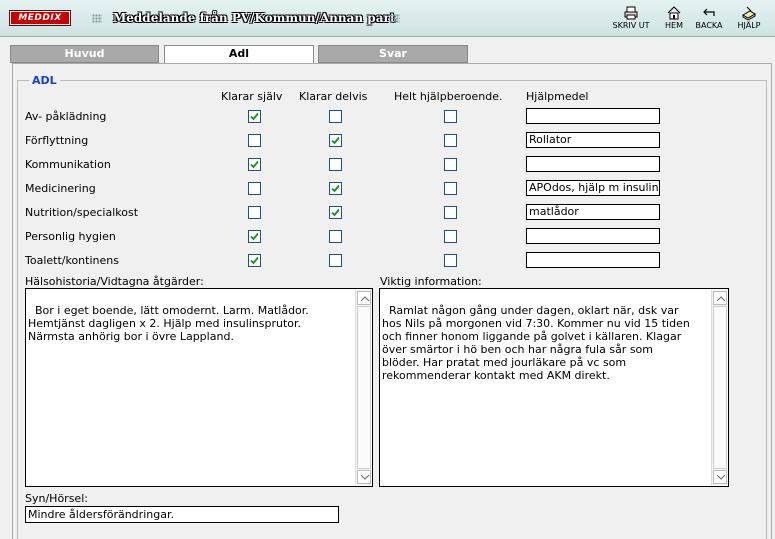 The image size is (775, 539). I want to click on help-button: HJÄLP, so click(749, 18).